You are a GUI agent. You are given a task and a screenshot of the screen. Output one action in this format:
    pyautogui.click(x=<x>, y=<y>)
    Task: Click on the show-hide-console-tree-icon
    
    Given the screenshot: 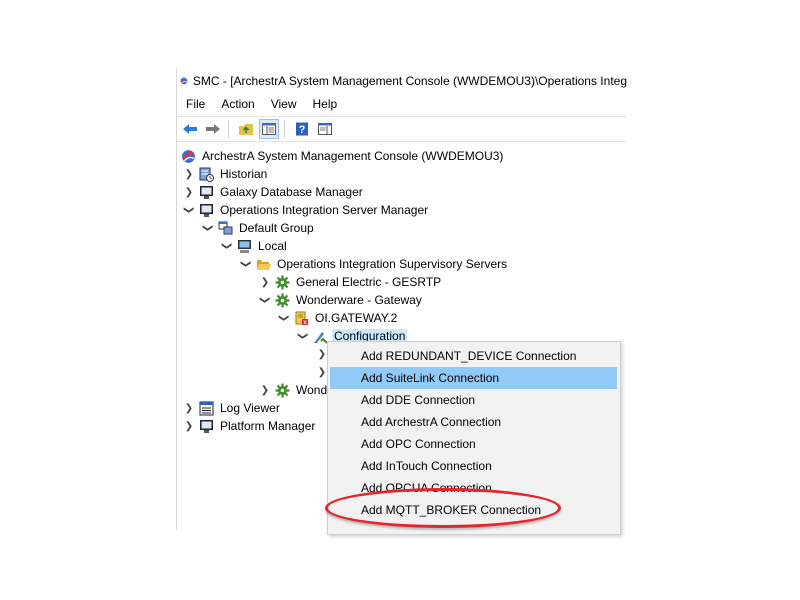 What is the action you would take?
    pyautogui.click(x=269, y=129)
    